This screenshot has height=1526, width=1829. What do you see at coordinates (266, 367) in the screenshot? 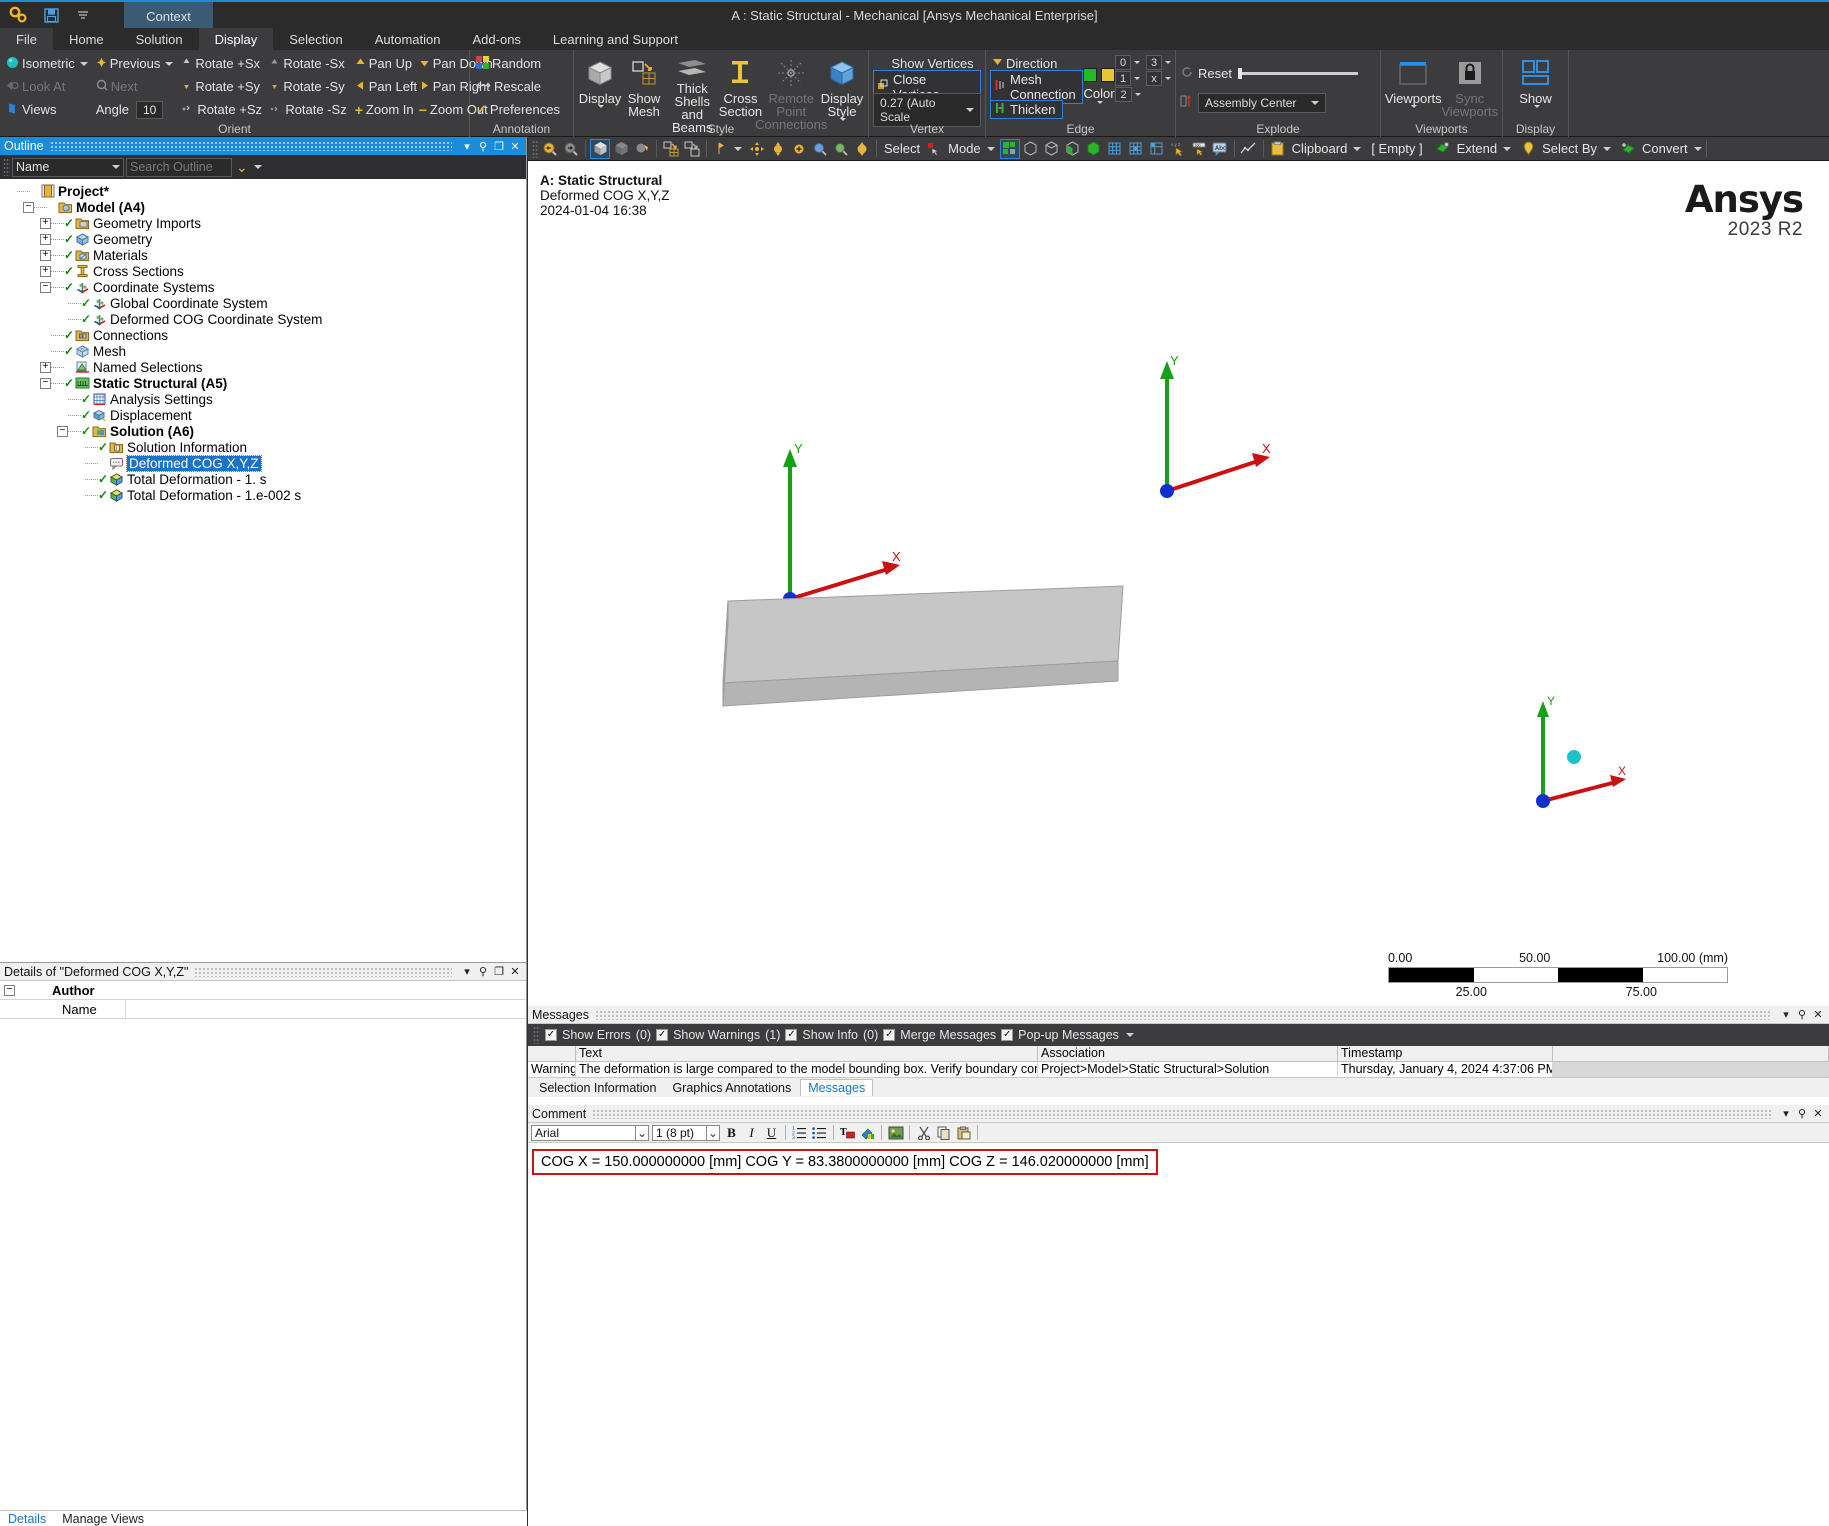
I see `tree-item-named-selections: + Named Selections` at bounding box center [266, 367].